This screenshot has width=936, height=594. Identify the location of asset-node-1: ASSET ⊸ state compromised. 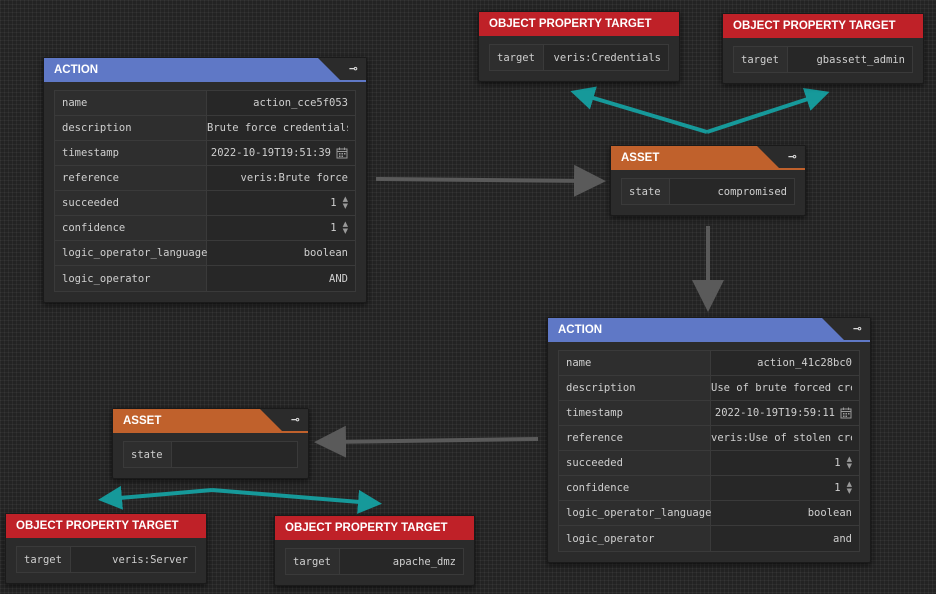
(708, 180).